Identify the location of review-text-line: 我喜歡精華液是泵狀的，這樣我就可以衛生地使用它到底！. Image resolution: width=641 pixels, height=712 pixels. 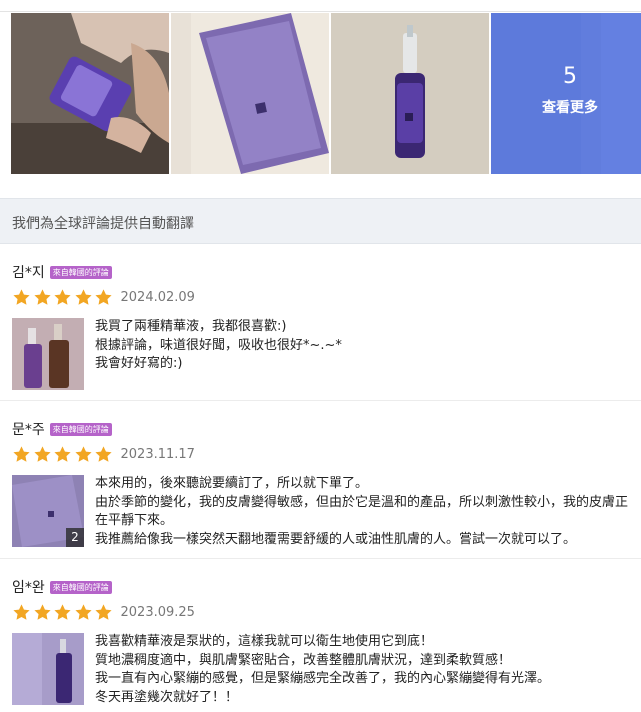
(264, 641).